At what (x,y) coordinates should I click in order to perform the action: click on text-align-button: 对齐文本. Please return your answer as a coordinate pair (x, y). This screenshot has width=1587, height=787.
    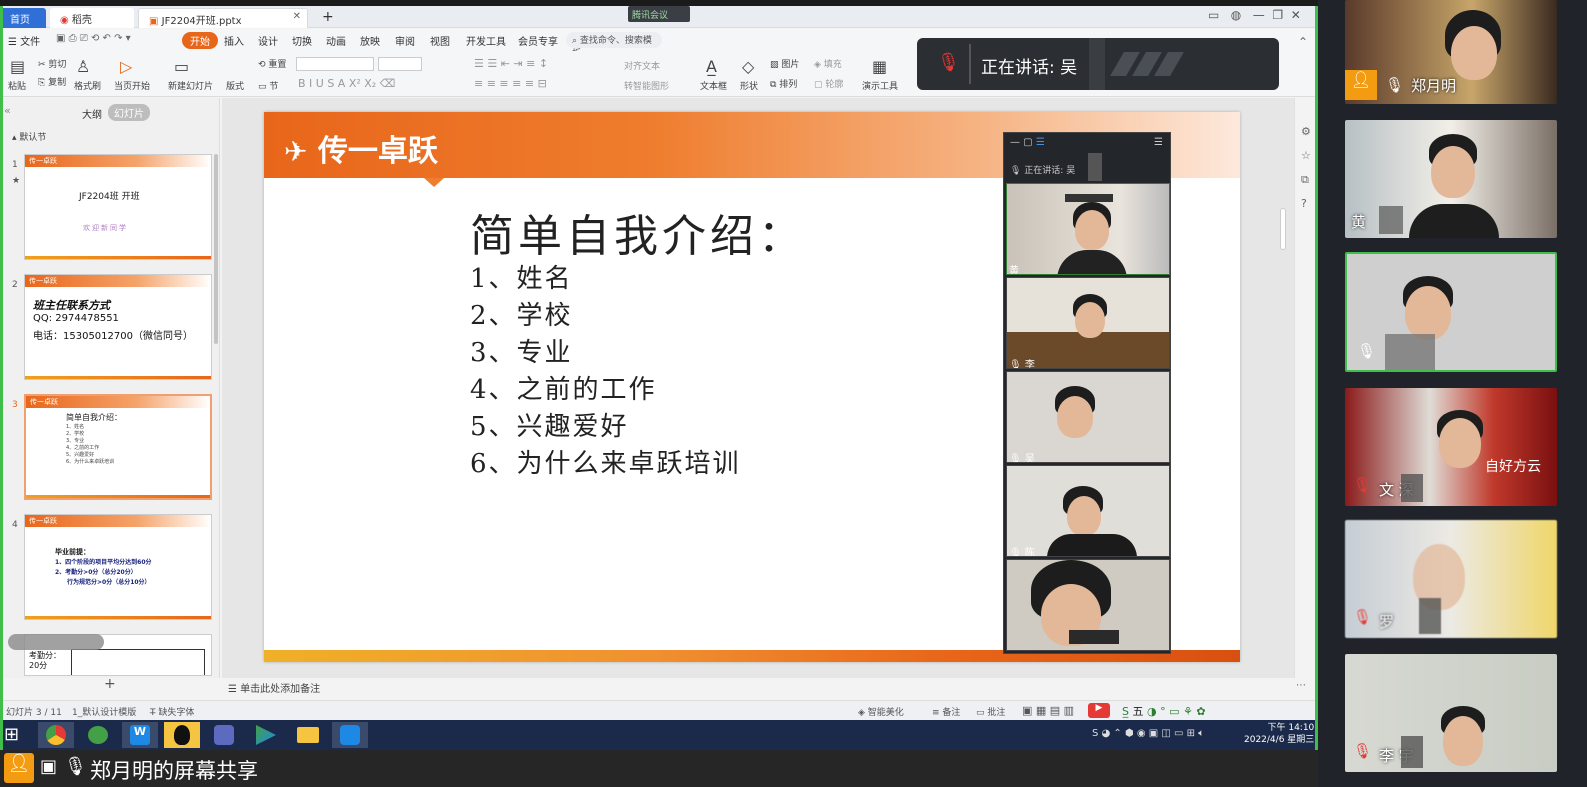
    Looking at the image, I should click on (642, 65).